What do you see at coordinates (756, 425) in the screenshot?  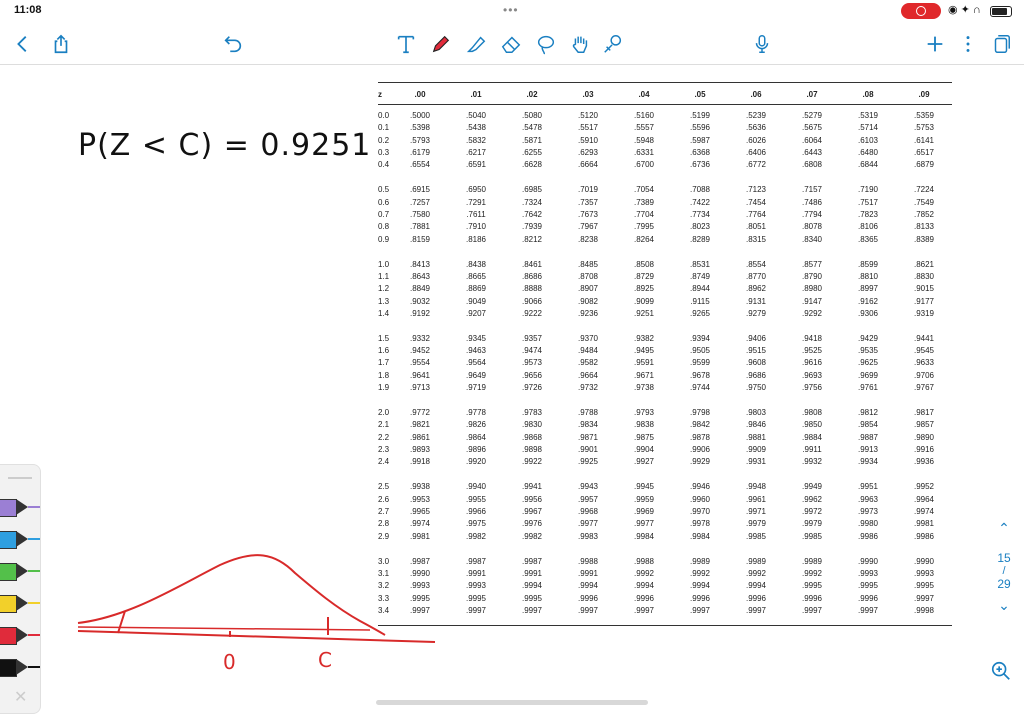 I see `probability-cell: .9846` at bounding box center [756, 425].